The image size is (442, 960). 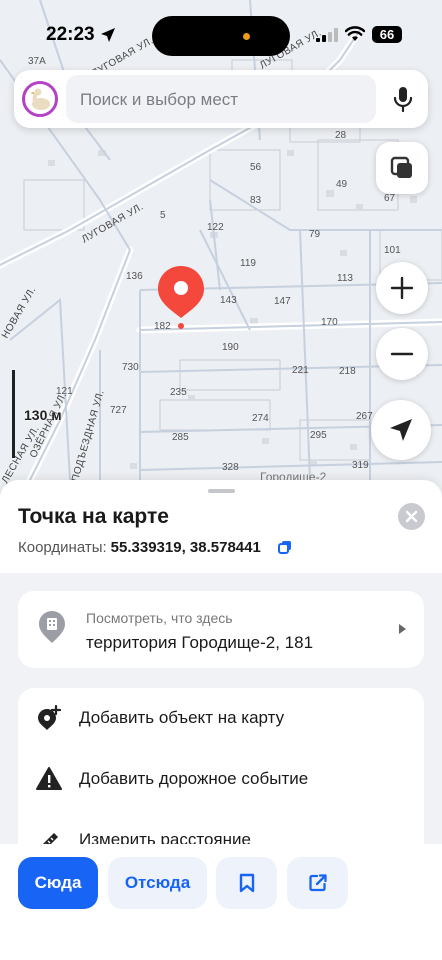 I want to click on privacy-indicator-dot, so click(x=246, y=36).